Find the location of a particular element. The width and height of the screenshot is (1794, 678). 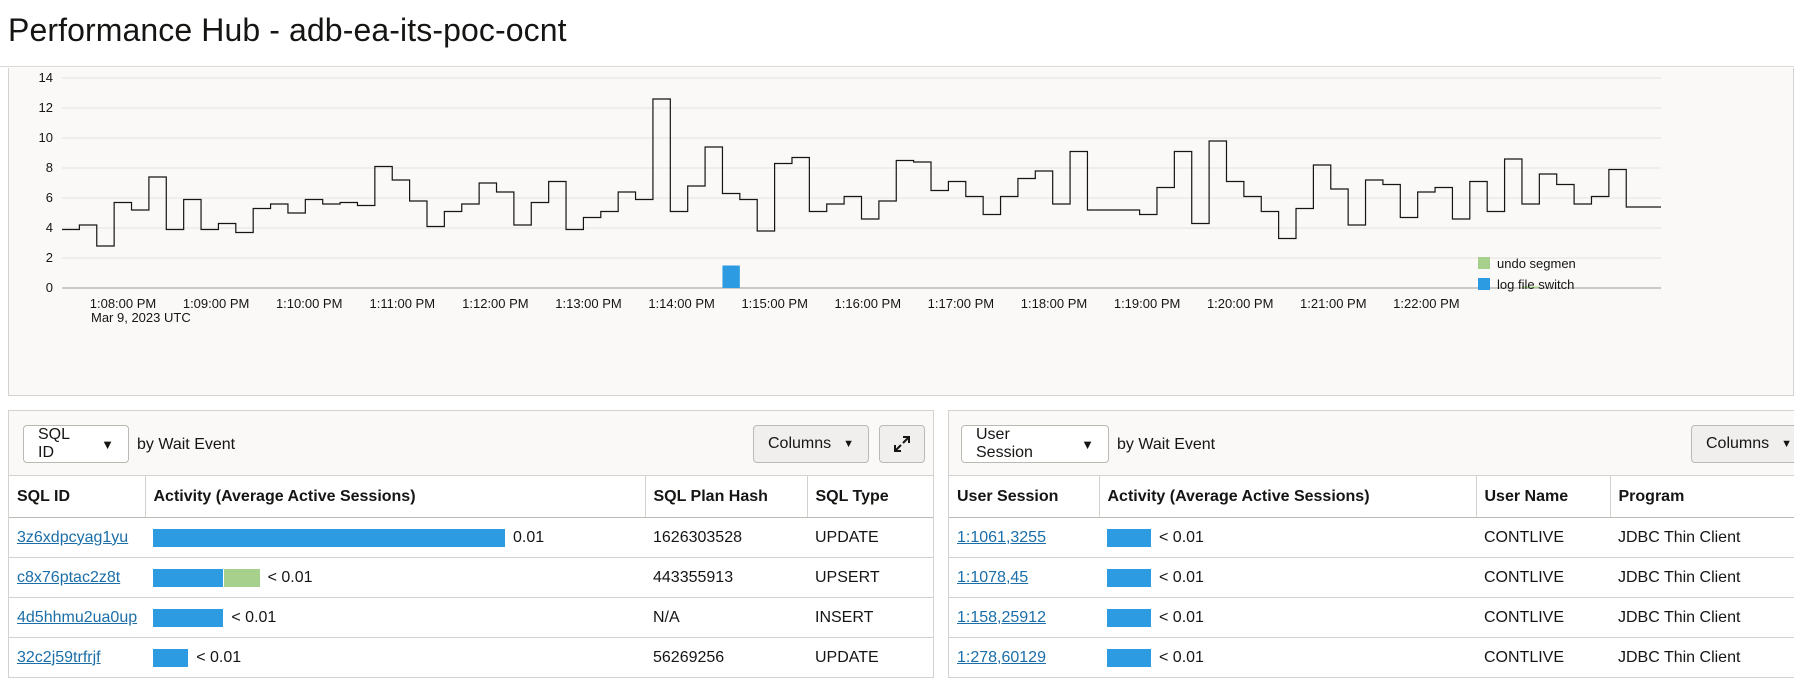

sql-id-cell: c8x76ptac2z8t is located at coordinates (77, 577).